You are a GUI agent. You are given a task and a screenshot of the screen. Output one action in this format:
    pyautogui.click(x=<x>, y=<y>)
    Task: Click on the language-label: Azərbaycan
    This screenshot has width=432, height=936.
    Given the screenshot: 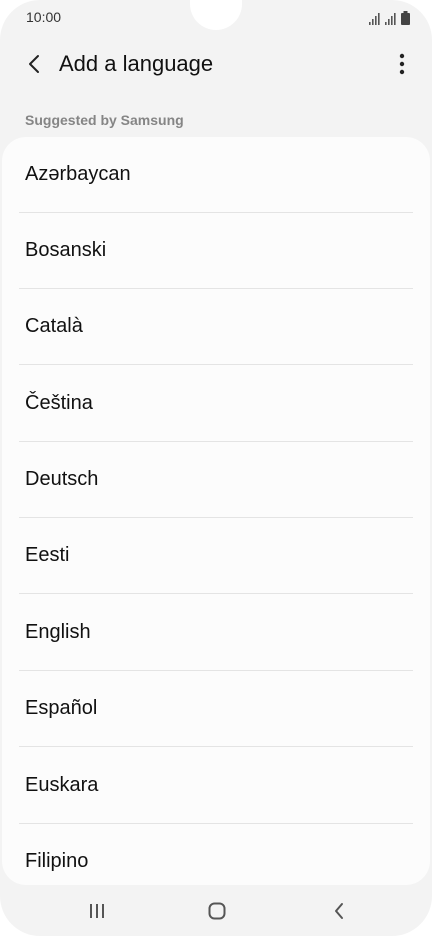 What is the action you would take?
    pyautogui.click(x=78, y=174)
    